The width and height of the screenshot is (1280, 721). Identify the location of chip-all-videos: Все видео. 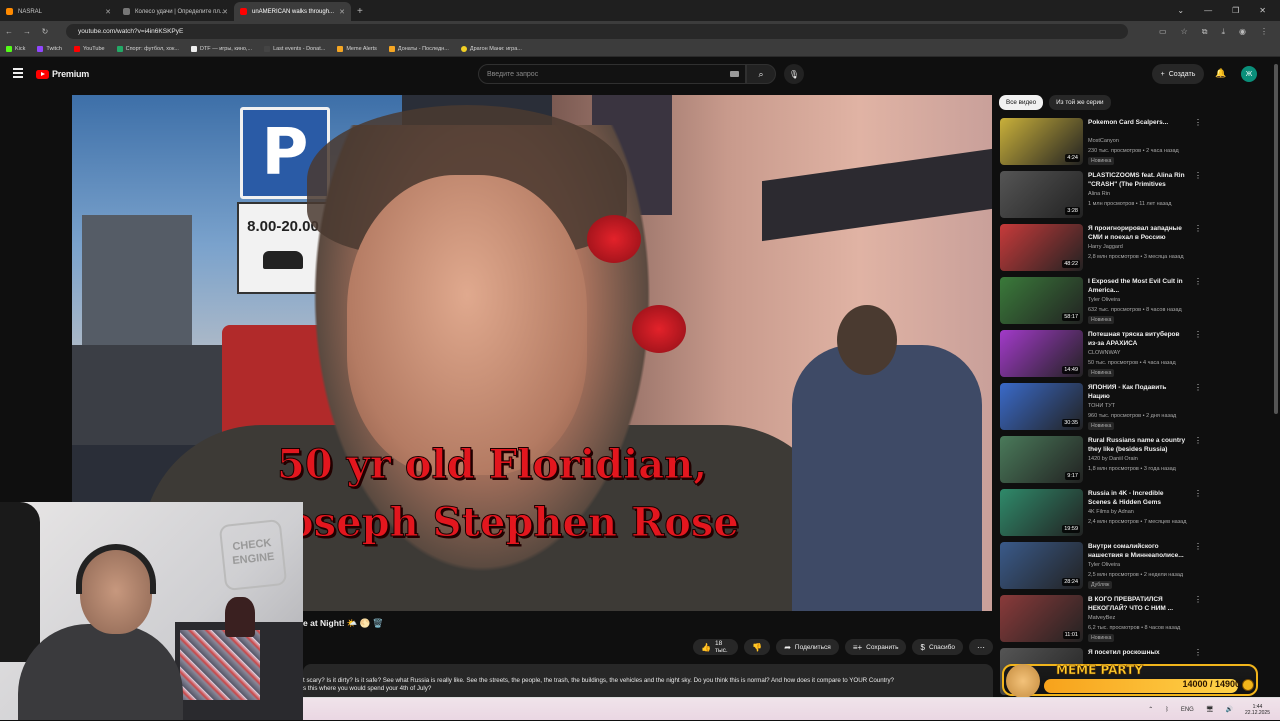
(1021, 102).